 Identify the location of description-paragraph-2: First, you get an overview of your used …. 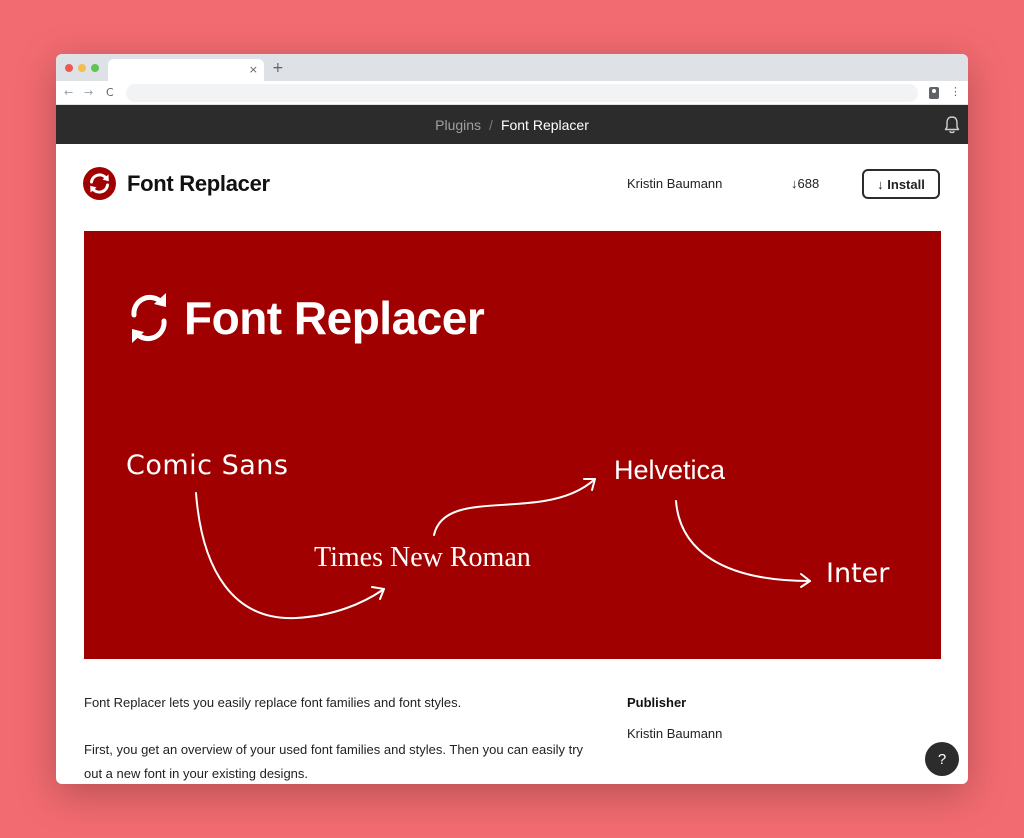
(334, 761).